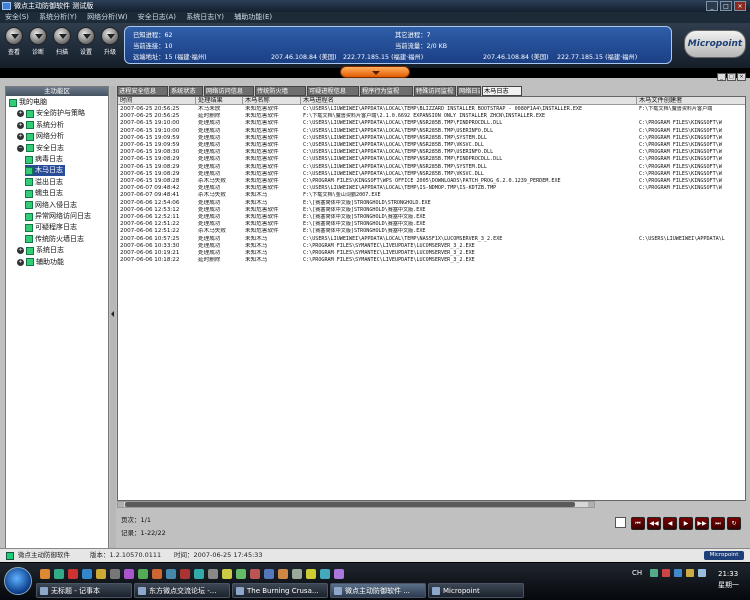  I want to click on tree-item: 我的电脑, so click(29, 102).